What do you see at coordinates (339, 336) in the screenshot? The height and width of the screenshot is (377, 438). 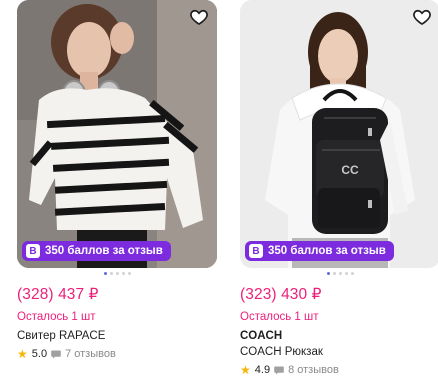 I see `product-brand: COACH` at bounding box center [339, 336].